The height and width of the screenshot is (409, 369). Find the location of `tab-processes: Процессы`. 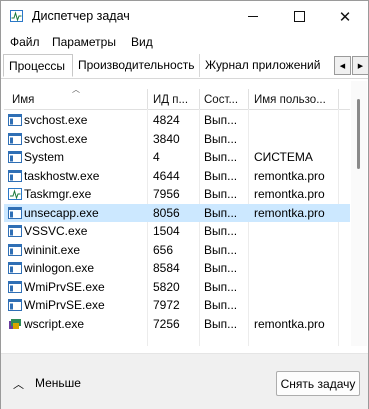

tab-processes: Процессы is located at coordinates (38, 65).